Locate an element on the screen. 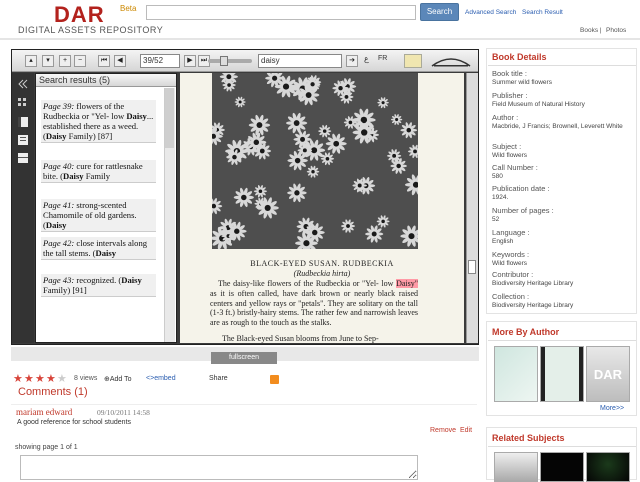 The height and width of the screenshot is (482, 640). remove-comment-link: Remove is located at coordinates (443, 430).